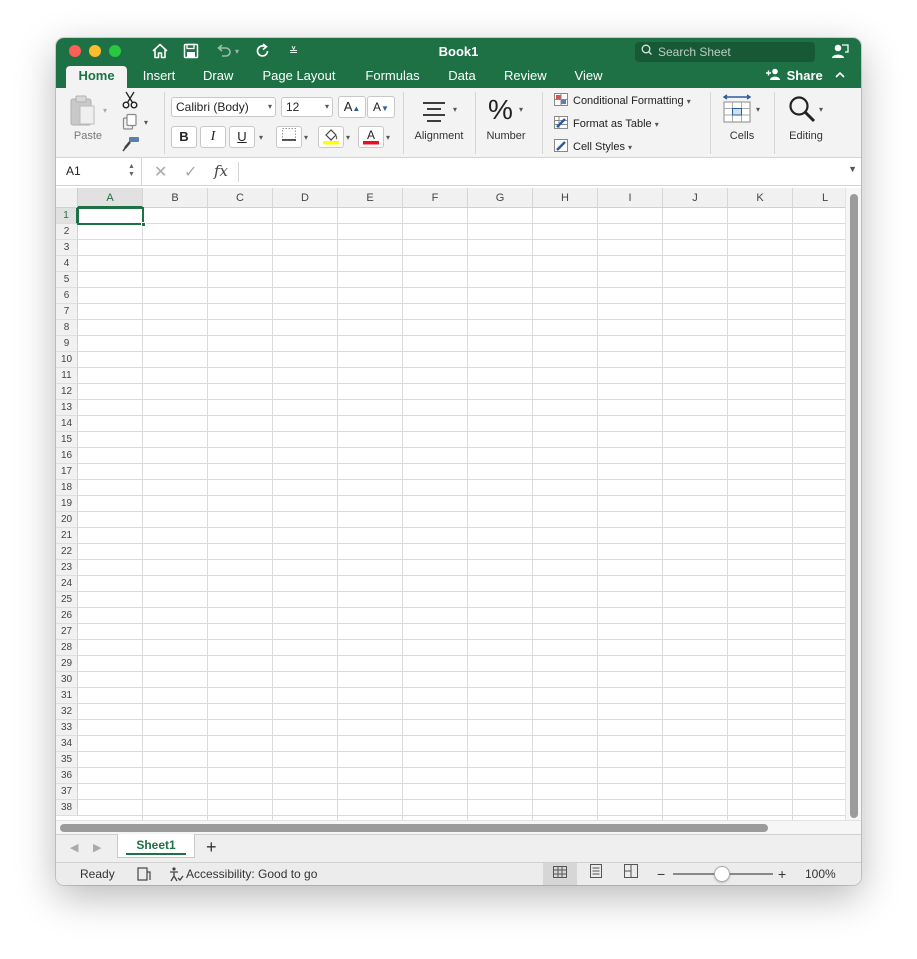 The height and width of the screenshot is (959, 917). Describe the element at coordinates (560, 874) in the screenshot. I see `normal-view-button` at that location.